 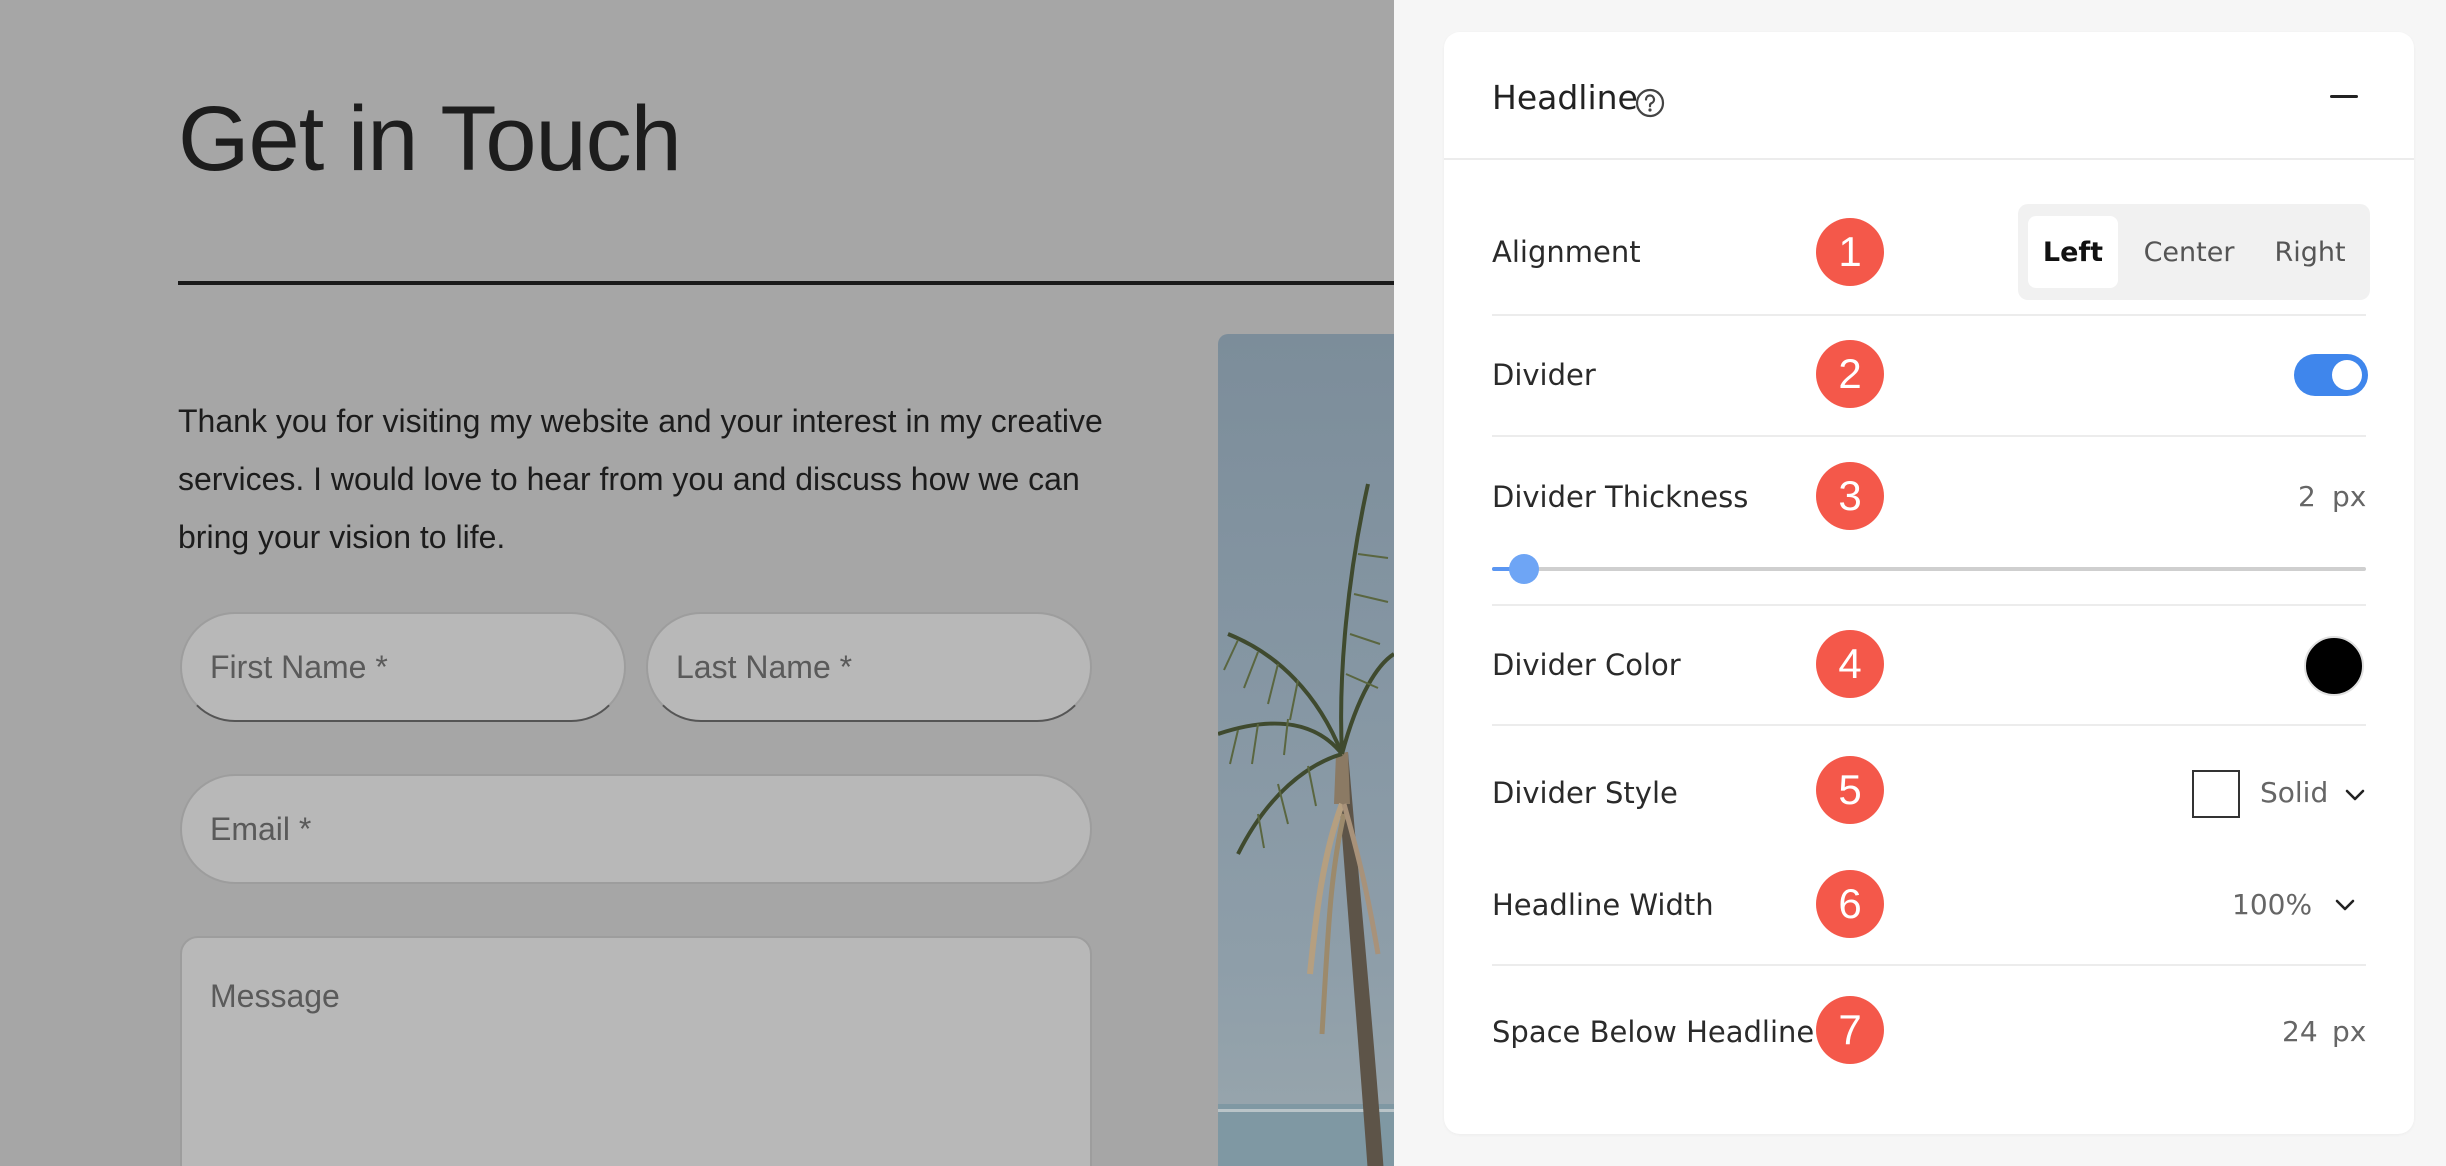 What do you see at coordinates (1306, 824) in the screenshot?
I see `palm-tree-illustration` at bounding box center [1306, 824].